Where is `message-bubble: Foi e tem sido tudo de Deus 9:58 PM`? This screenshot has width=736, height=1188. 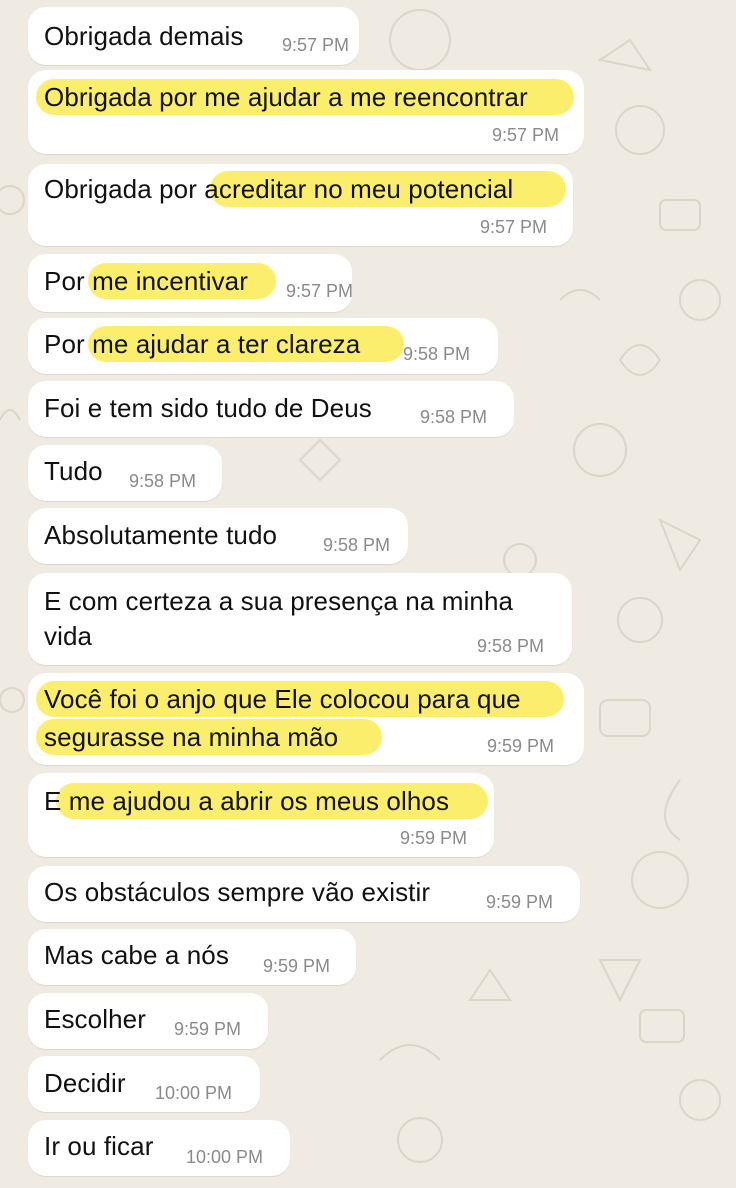 message-bubble: Foi e tem sido tudo de Deus 9:58 PM is located at coordinates (271, 409).